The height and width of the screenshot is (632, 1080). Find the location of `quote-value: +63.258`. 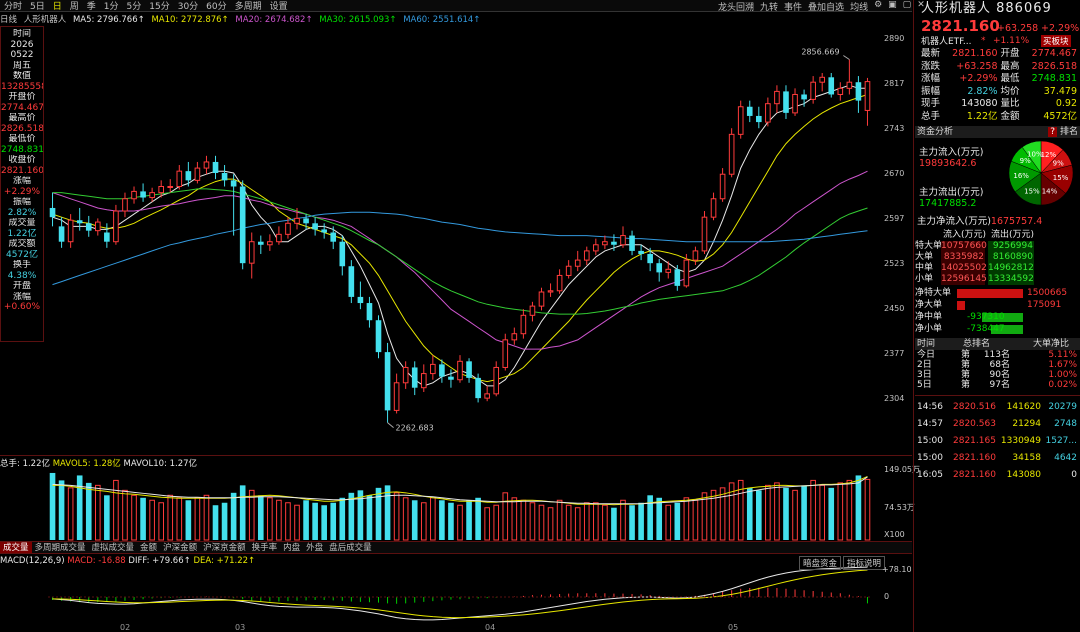

quote-value: +63.258 is located at coordinates (977, 66).